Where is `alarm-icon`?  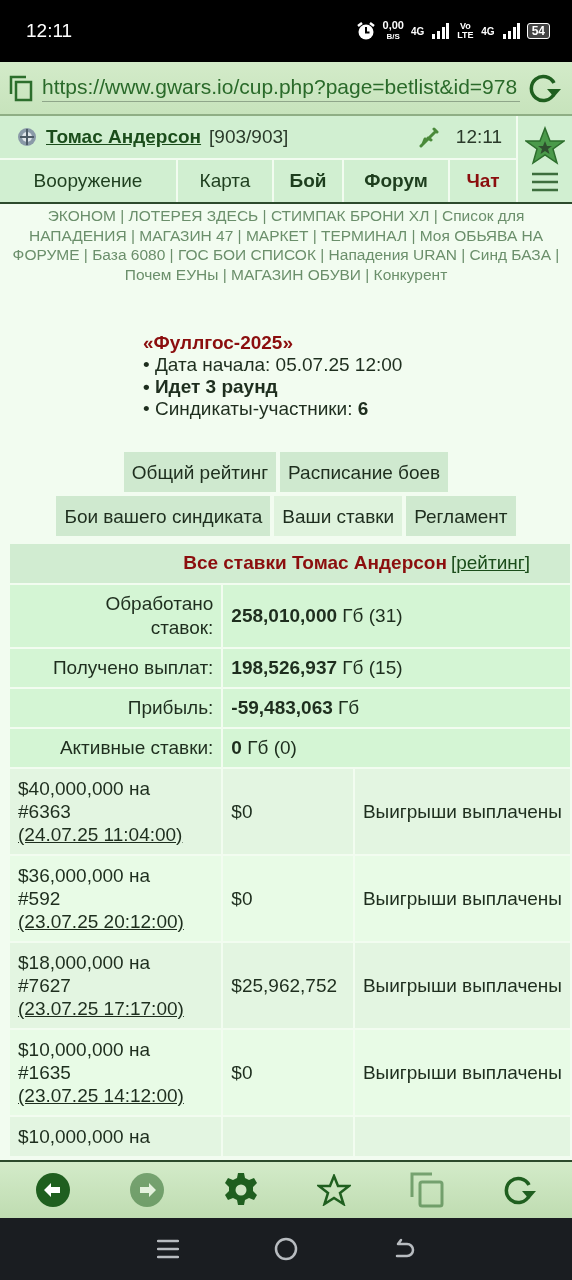
alarm-icon is located at coordinates (365, 31).